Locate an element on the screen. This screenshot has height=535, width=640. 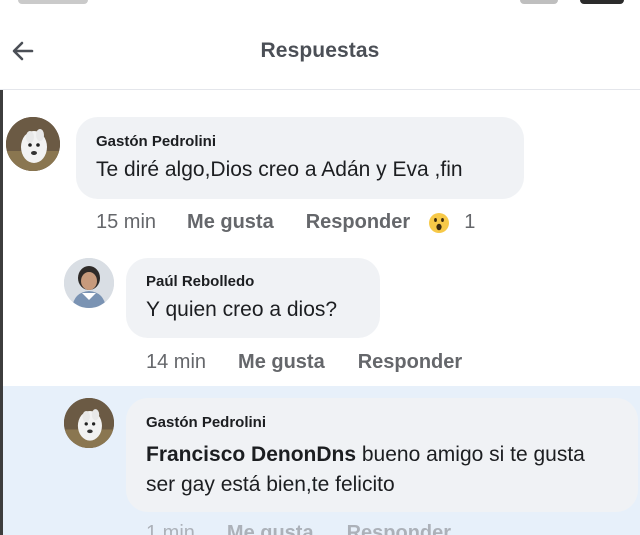
comment-actions: 14 min Me gusta Responder is located at coordinates (304, 362).